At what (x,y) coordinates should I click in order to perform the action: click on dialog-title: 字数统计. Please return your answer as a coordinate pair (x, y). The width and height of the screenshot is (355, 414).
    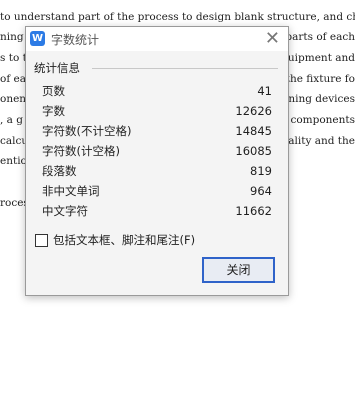
    Looking at the image, I should click on (75, 40).